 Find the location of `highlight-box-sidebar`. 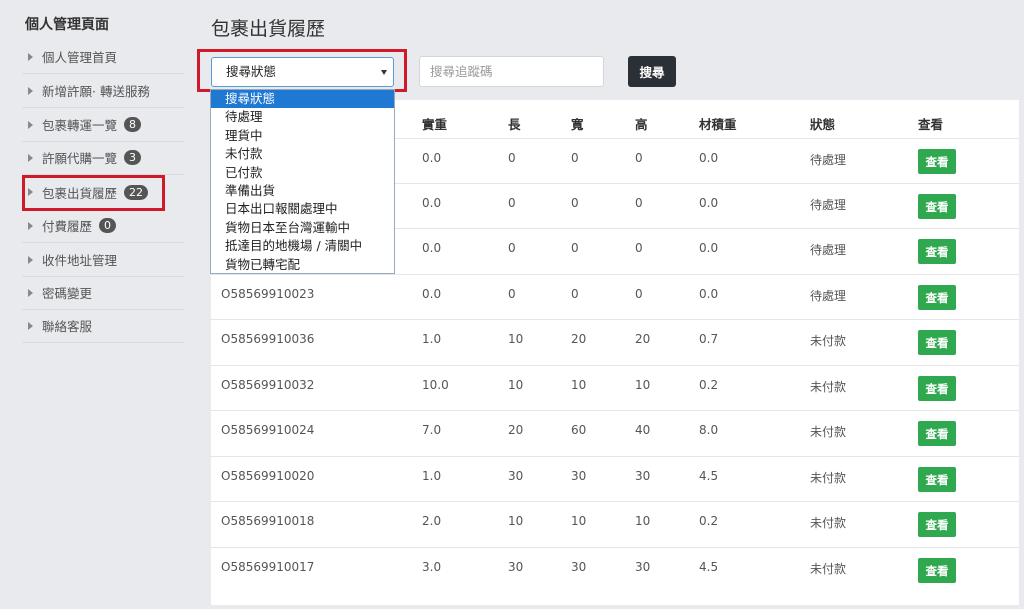

highlight-box-sidebar is located at coordinates (93, 193).